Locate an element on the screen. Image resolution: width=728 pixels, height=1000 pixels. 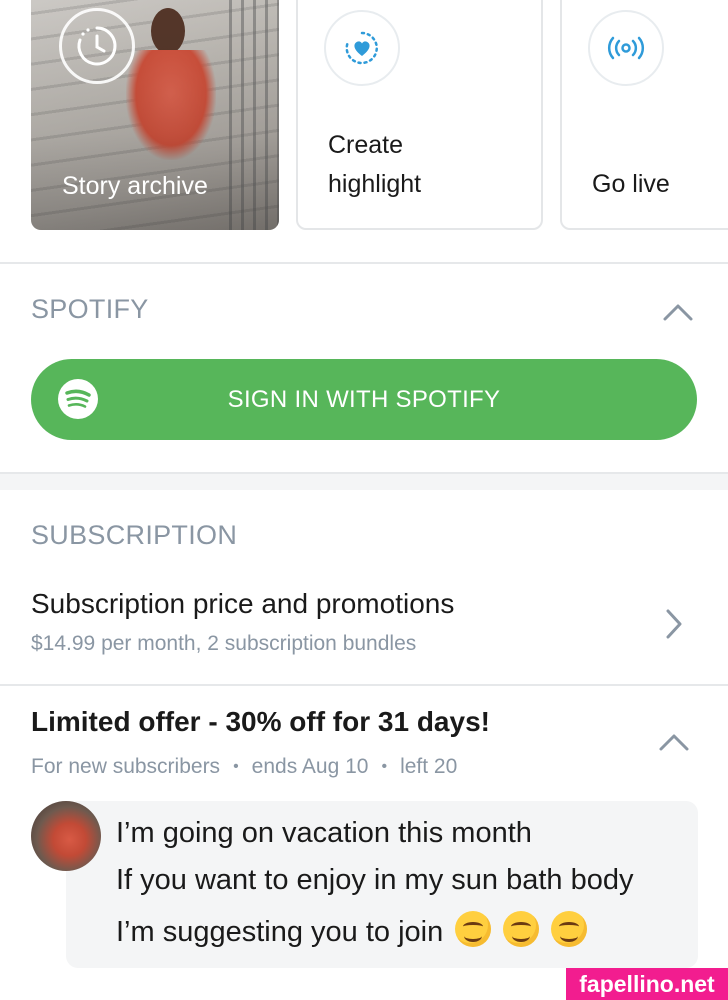
highlight-heart-icon is located at coordinates (362, 48).